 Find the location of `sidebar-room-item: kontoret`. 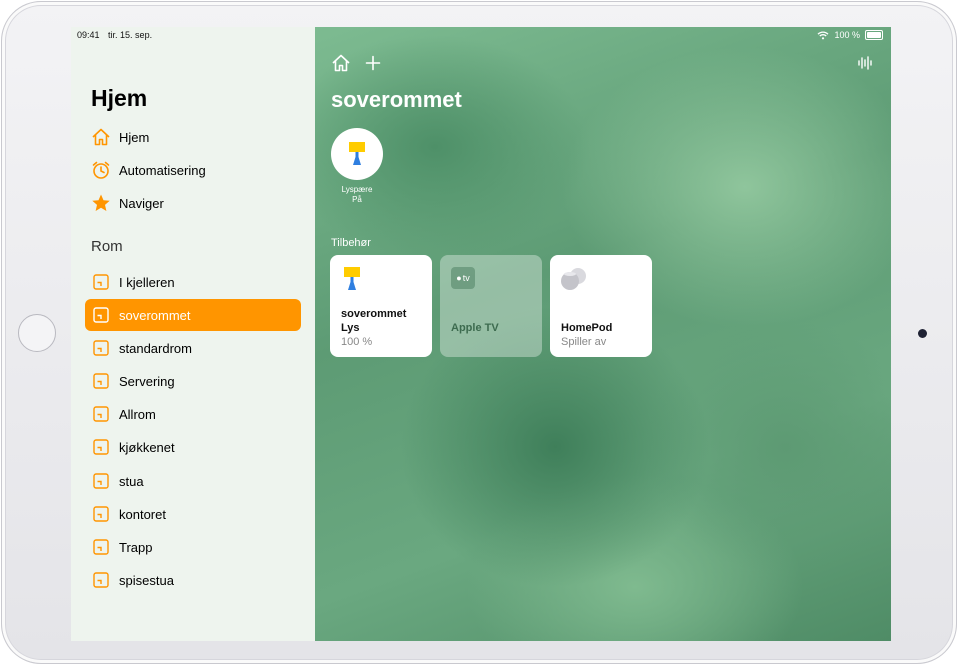

sidebar-room-item: kontoret is located at coordinates (193, 514).